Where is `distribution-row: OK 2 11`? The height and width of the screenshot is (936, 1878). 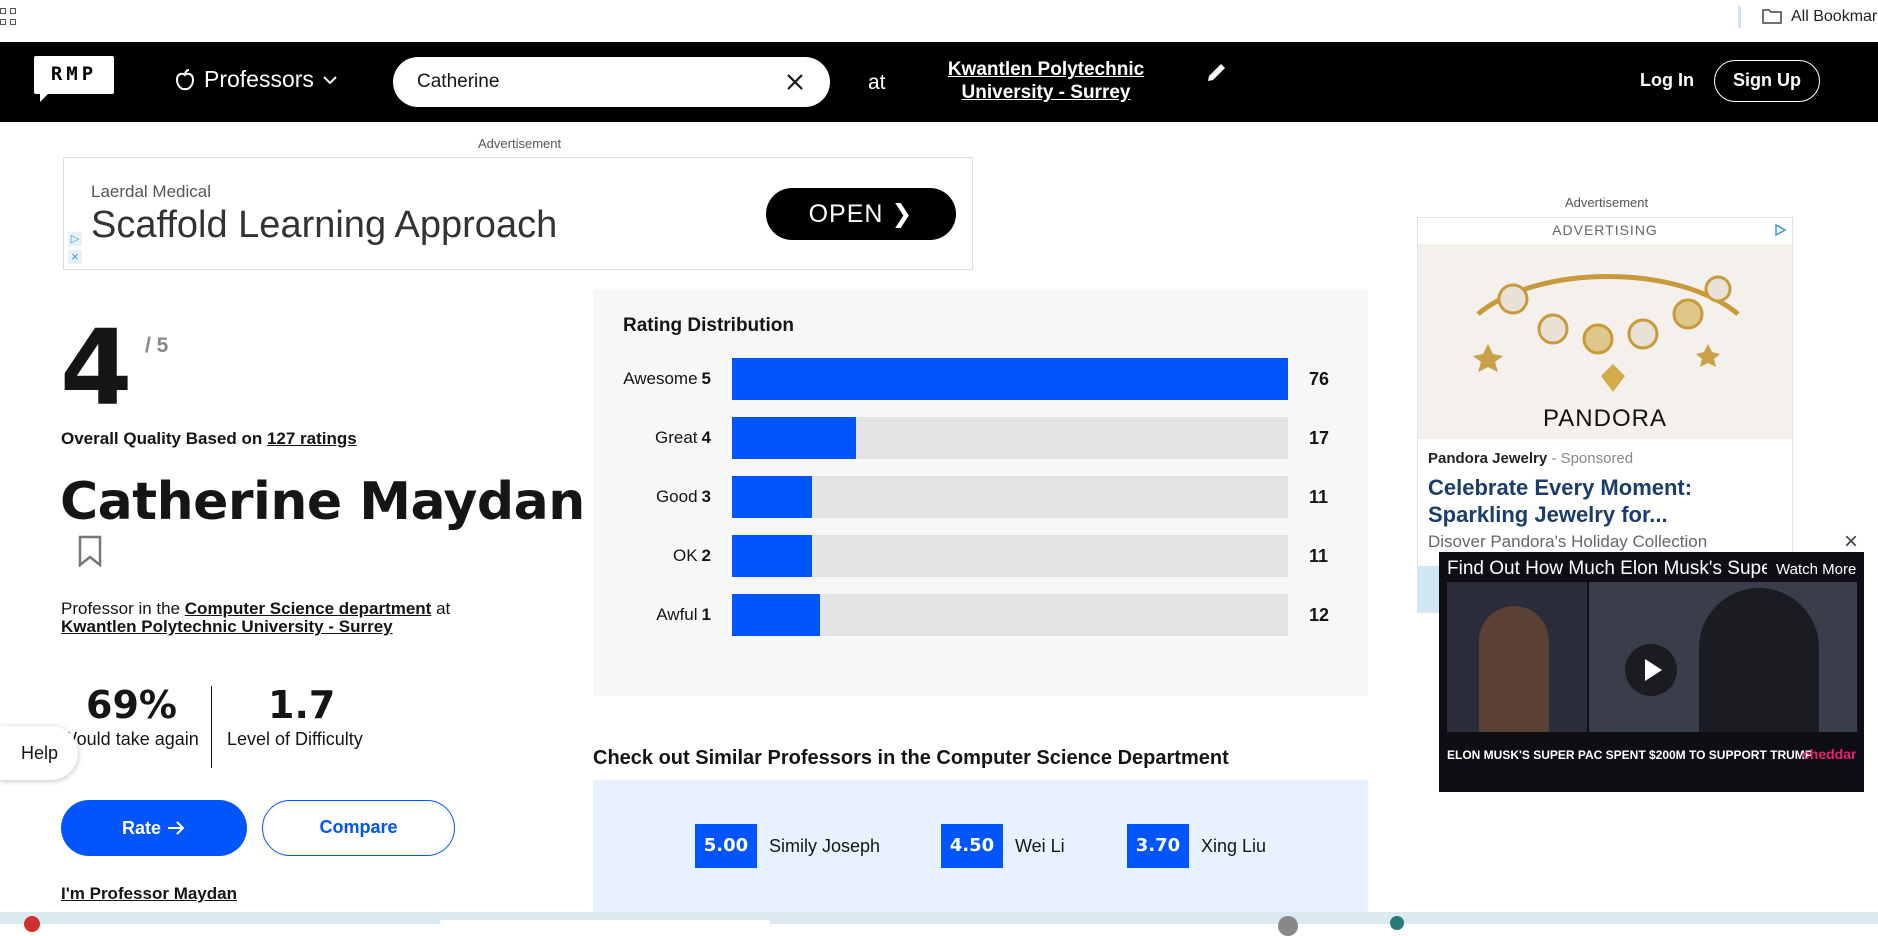 distribution-row: OK 2 11 is located at coordinates (980, 557).